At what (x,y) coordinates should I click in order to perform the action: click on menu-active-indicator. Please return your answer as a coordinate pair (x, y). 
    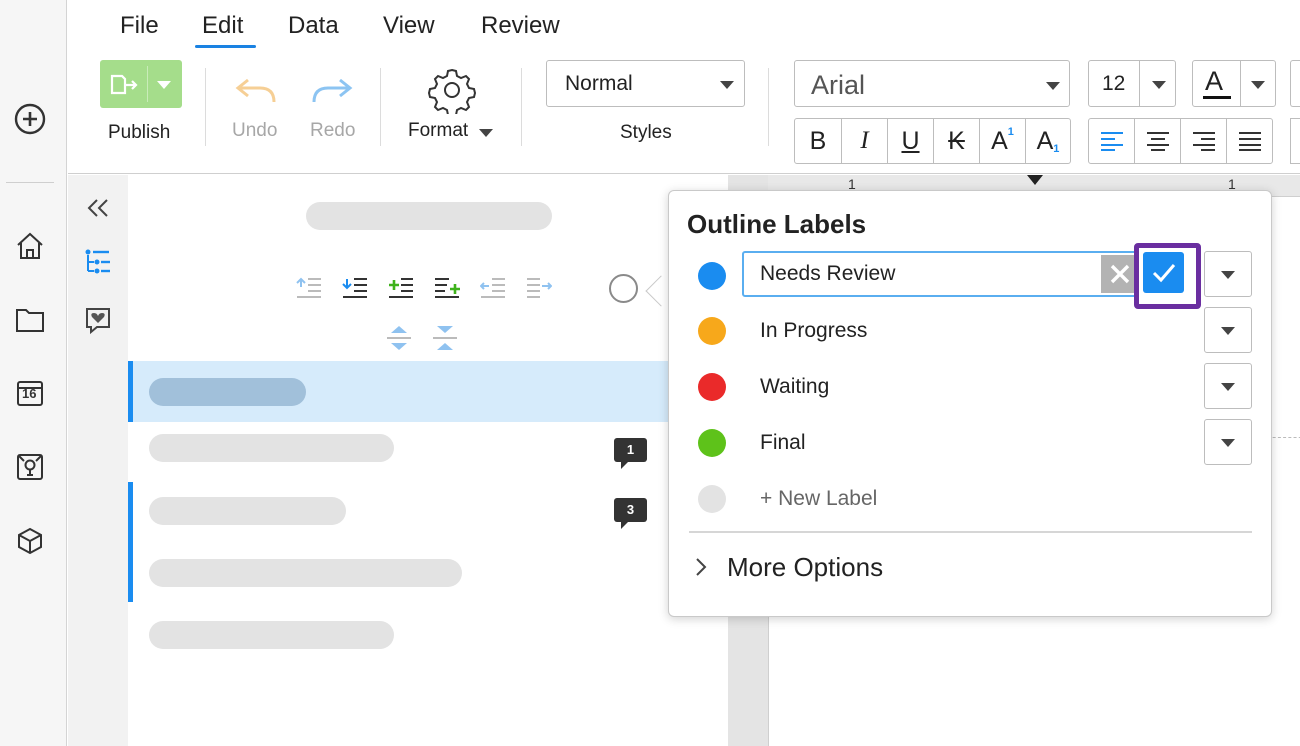
    Looking at the image, I should click on (225, 46).